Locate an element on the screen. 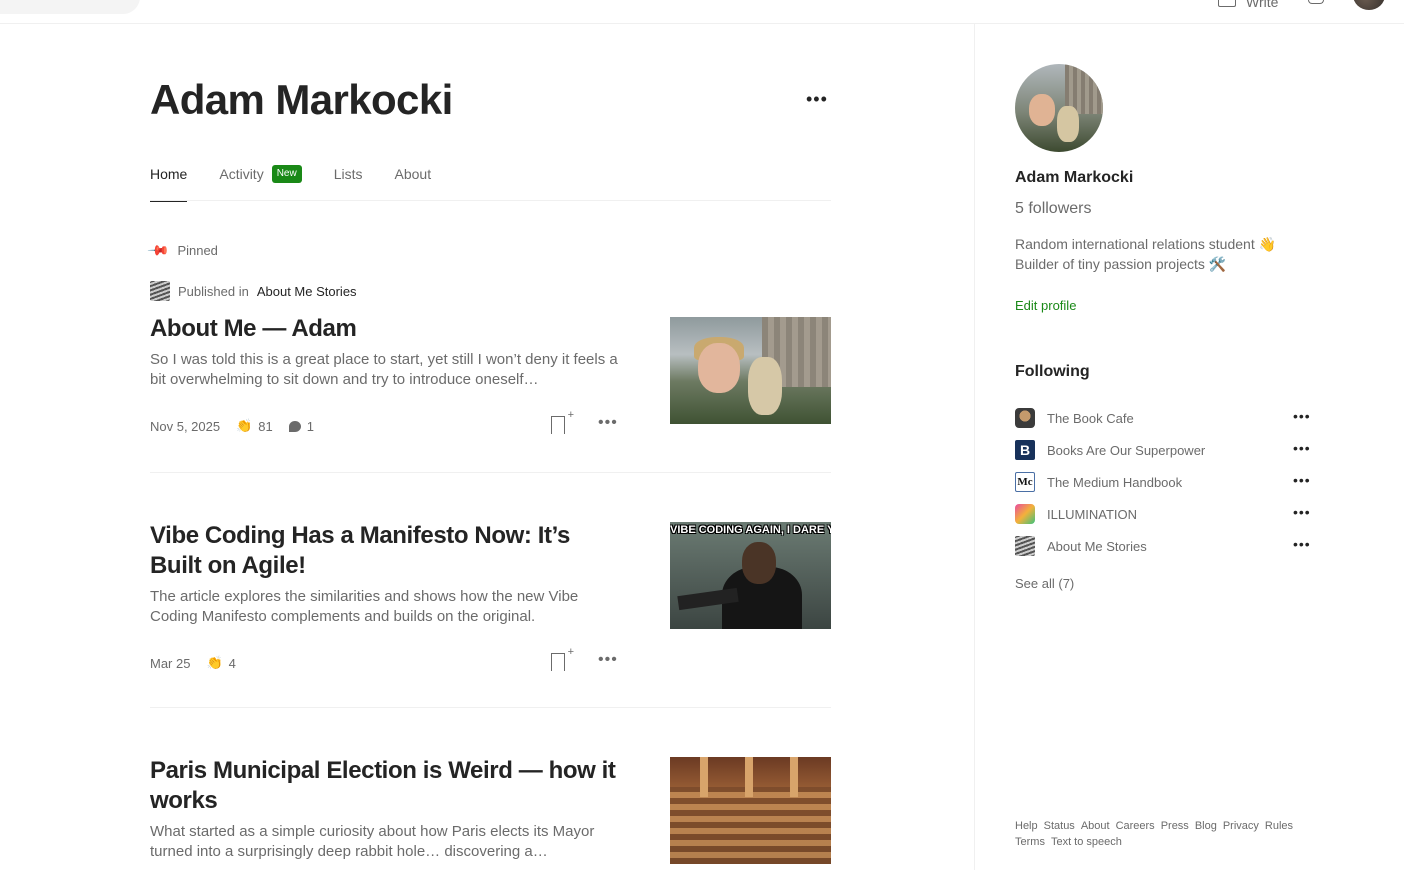 This screenshot has width=1404, height=870. following-name: The Medium Handbook is located at coordinates (1115, 482).